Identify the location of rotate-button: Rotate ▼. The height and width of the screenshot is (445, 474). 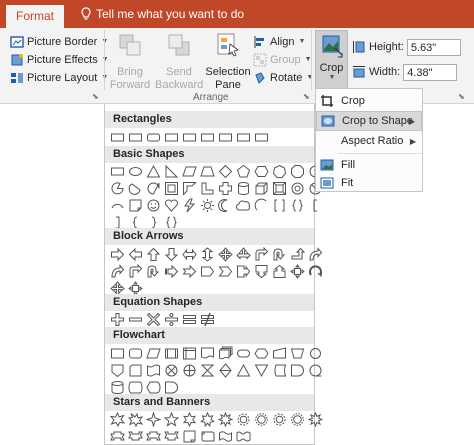
(283, 77).